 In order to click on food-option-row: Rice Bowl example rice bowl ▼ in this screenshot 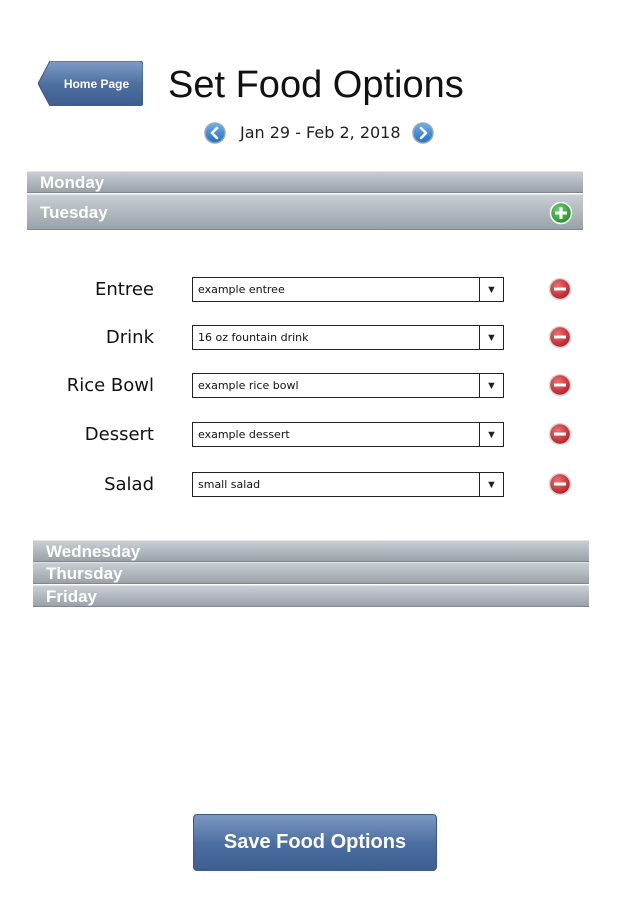, I will do `click(310, 386)`.